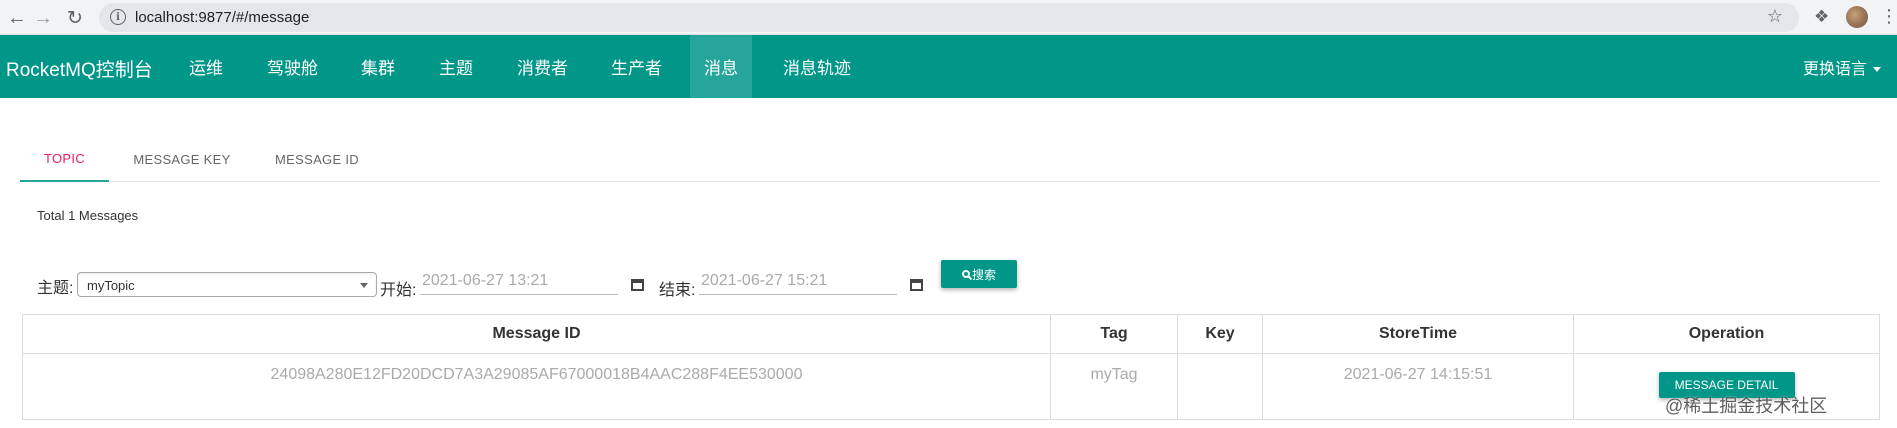 The image size is (1897, 428). I want to click on nav-item-producer: 生产者, so click(636, 66).